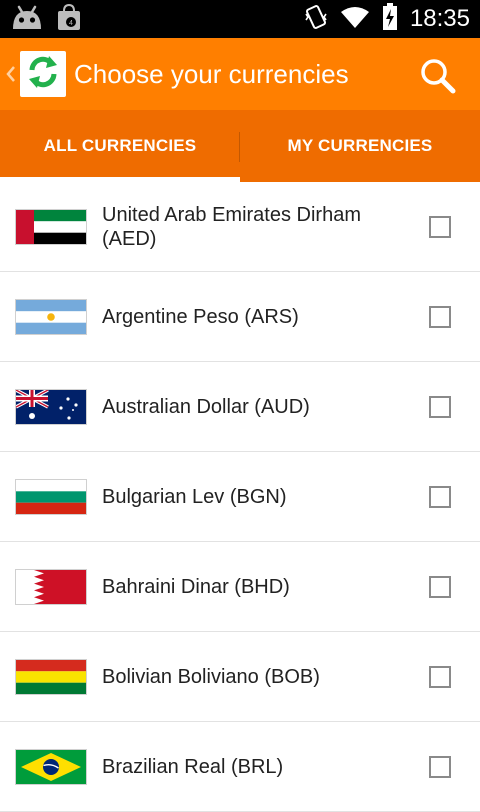 This screenshot has height=812, width=480. I want to click on status-bar: 4 18:35, so click(240, 19).